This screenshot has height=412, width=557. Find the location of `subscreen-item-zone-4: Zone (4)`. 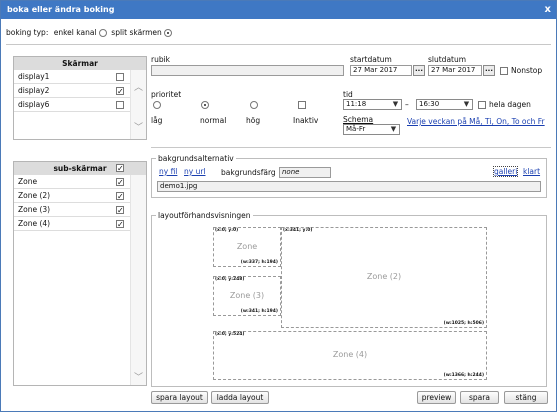

subscreen-item-zone-4: Zone (4) is located at coordinates (80, 224).